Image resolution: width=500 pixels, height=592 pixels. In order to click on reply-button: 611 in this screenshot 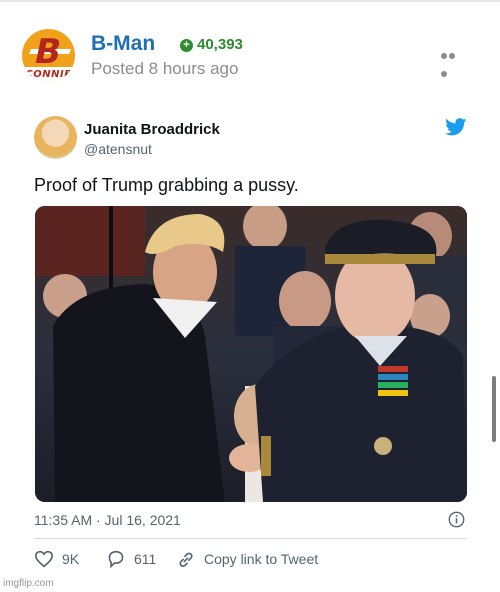, I will do `click(131, 559)`.